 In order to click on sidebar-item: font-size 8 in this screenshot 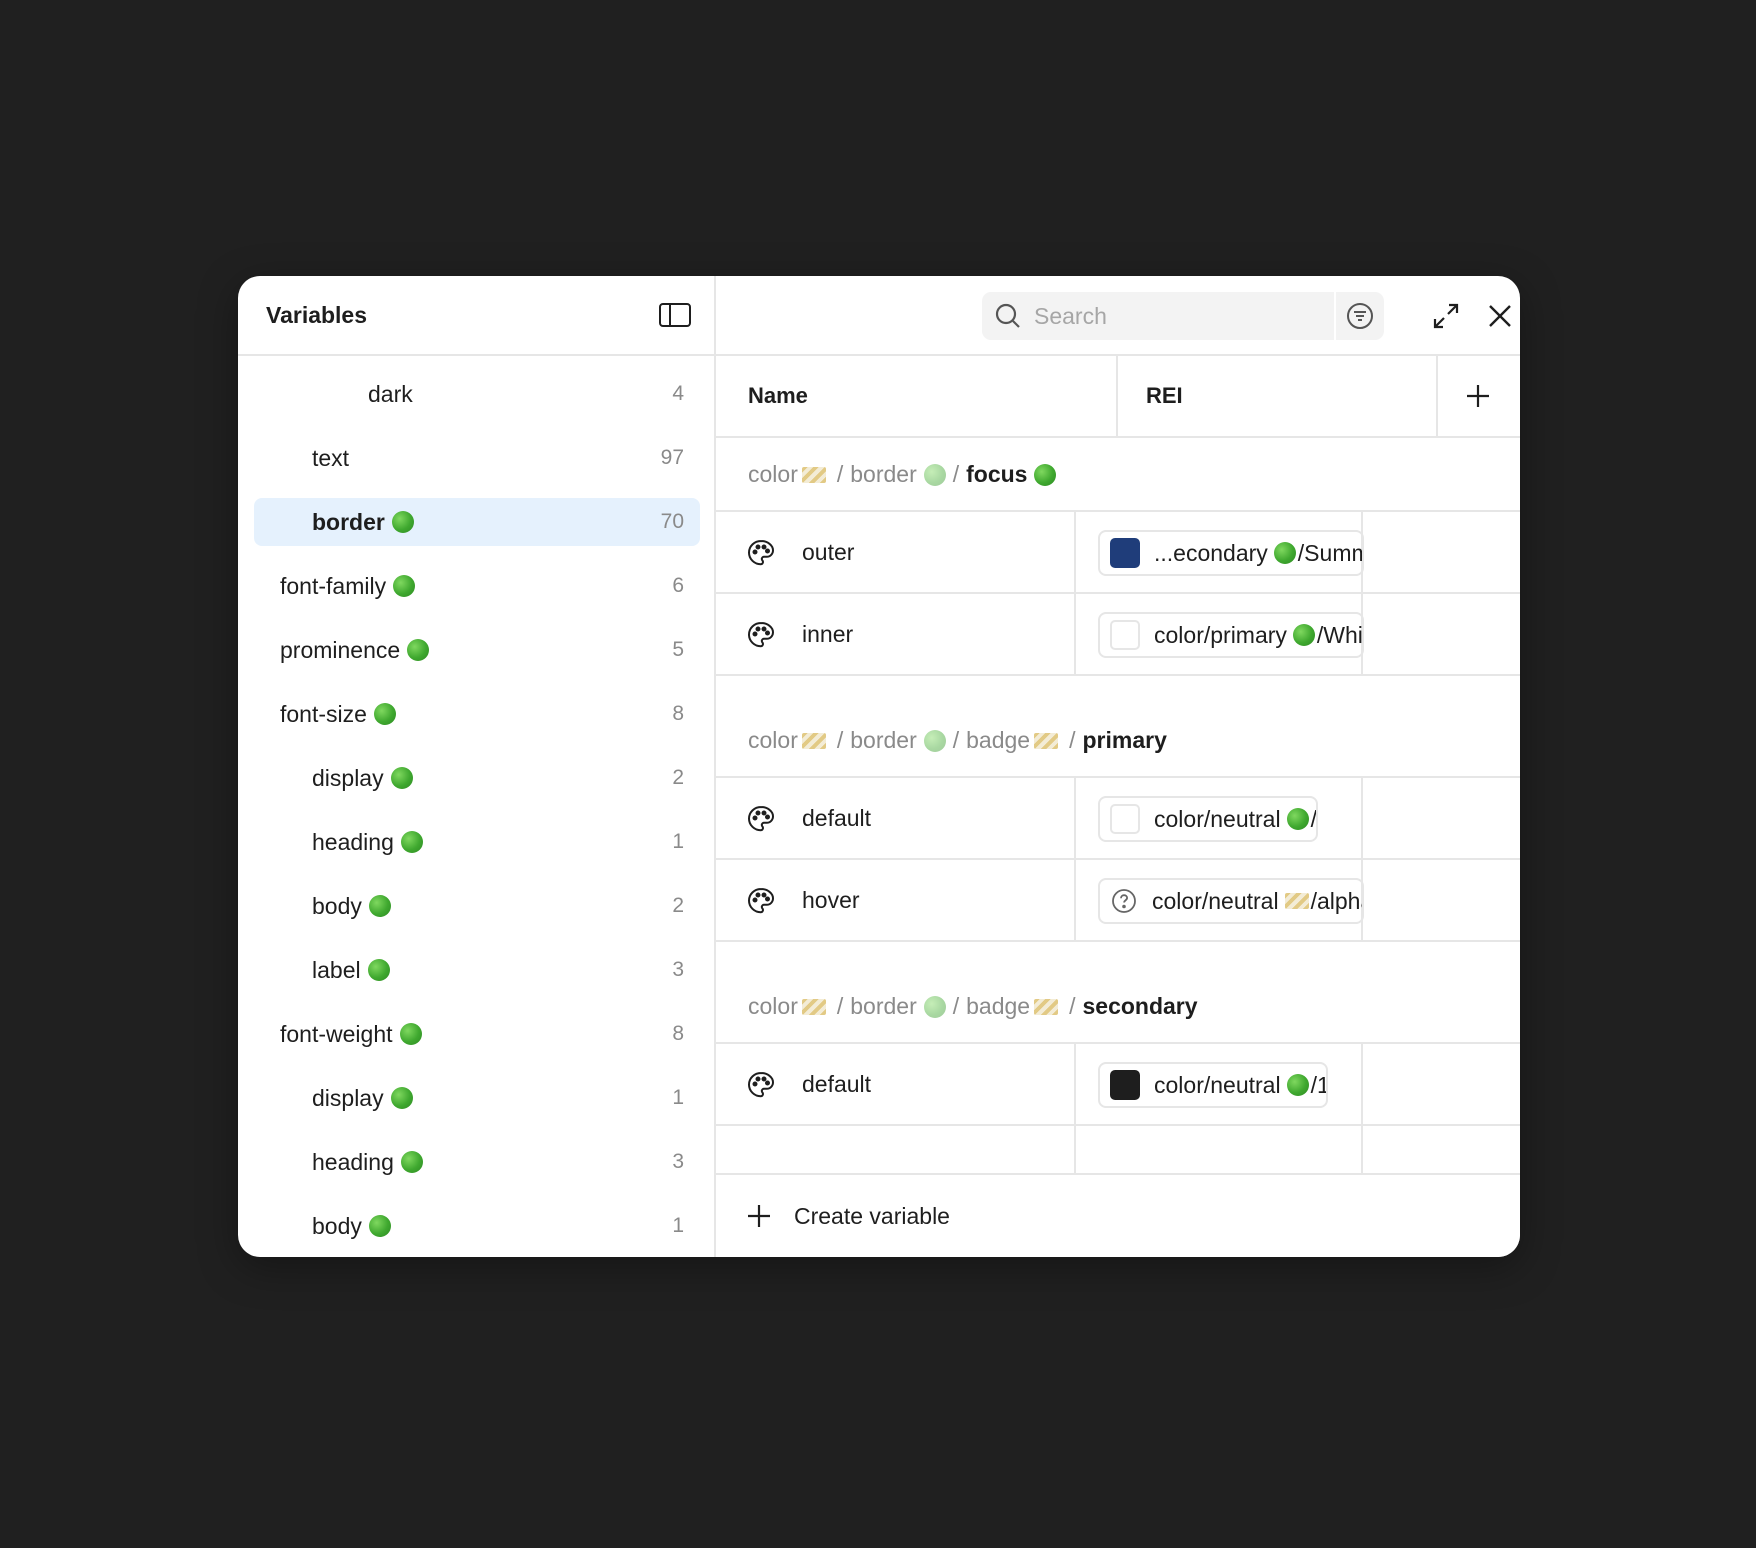, I will do `click(477, 714)`.